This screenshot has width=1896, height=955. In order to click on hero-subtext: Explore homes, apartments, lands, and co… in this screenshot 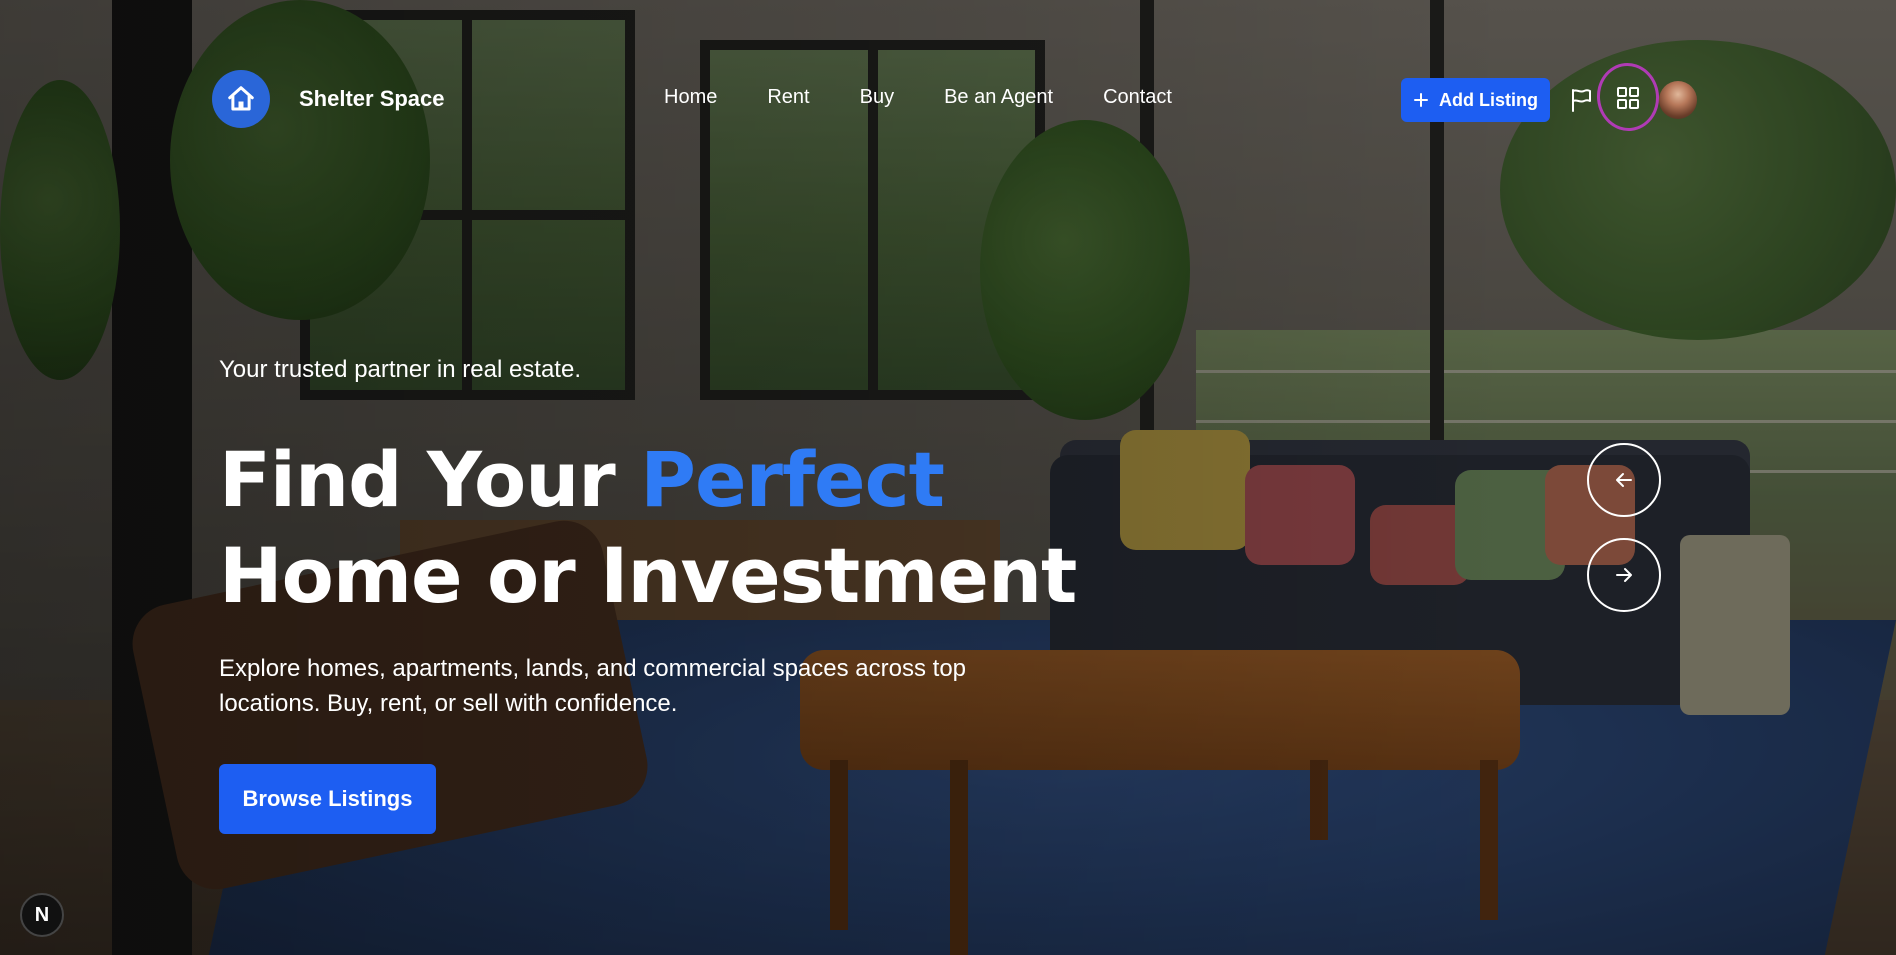, I will do `click(593, 686)`.